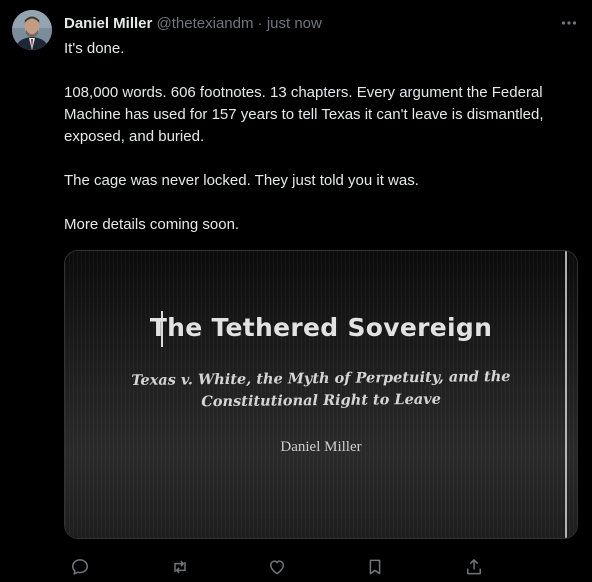  I want to click on like-button, so click(277, 567).